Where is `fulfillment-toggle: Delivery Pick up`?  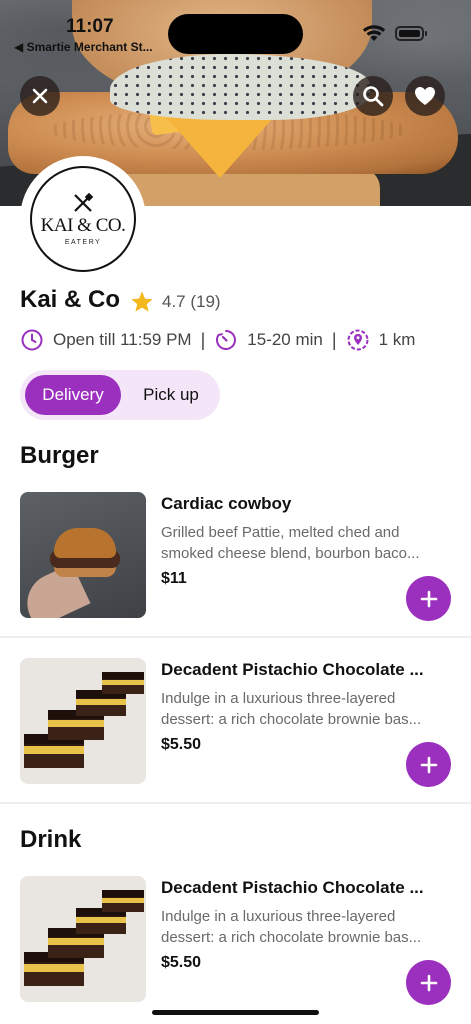
fulfillment-toggle: Delivery Pick up is located at coordinates (120, 395).